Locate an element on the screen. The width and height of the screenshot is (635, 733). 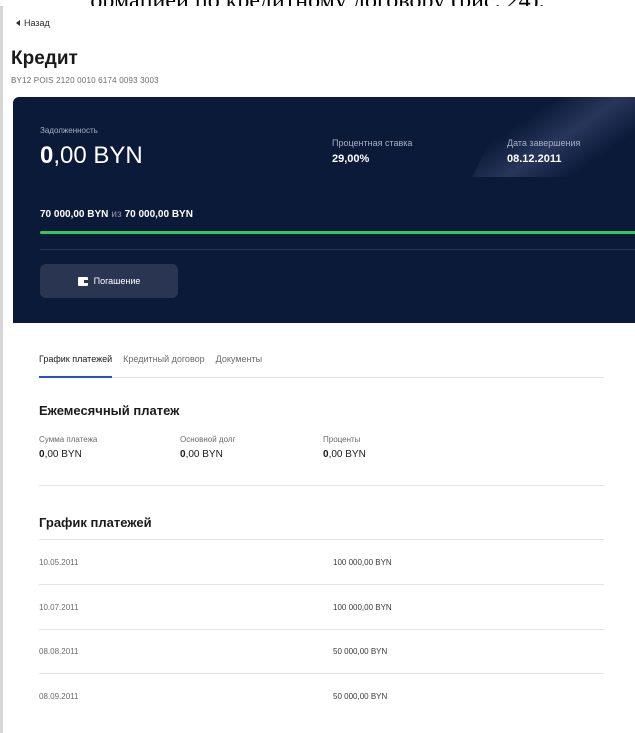
wallet-icon is located at coordinates (82, 281).